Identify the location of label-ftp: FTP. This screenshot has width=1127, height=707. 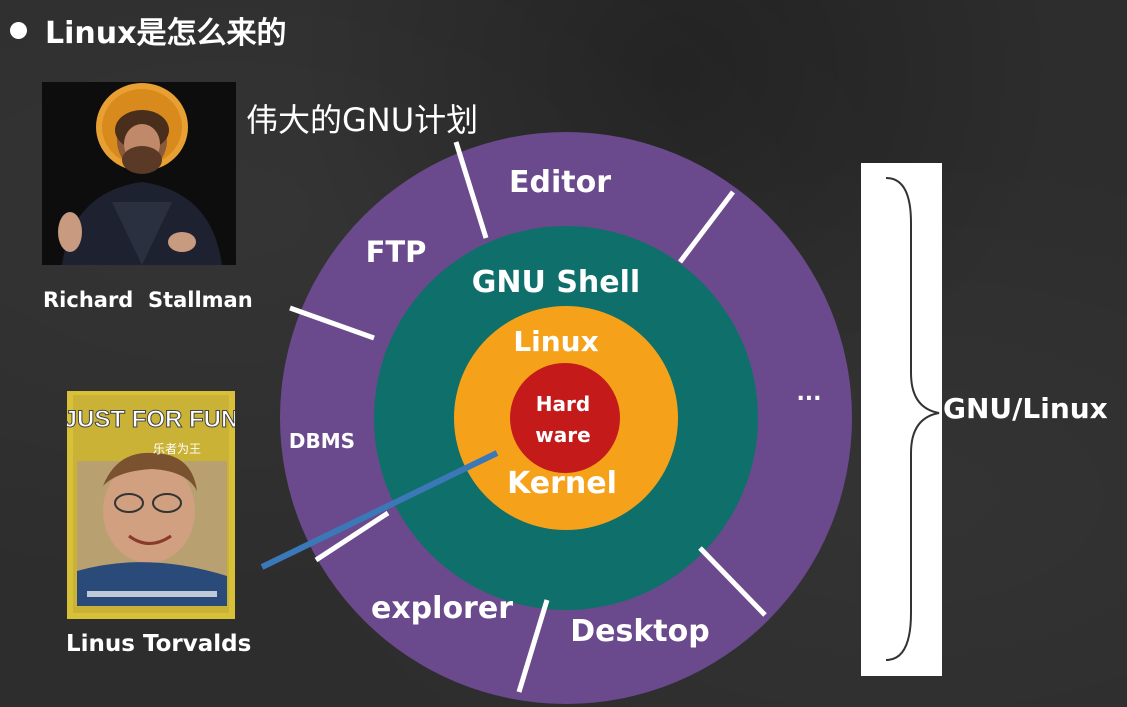
(396, 252).